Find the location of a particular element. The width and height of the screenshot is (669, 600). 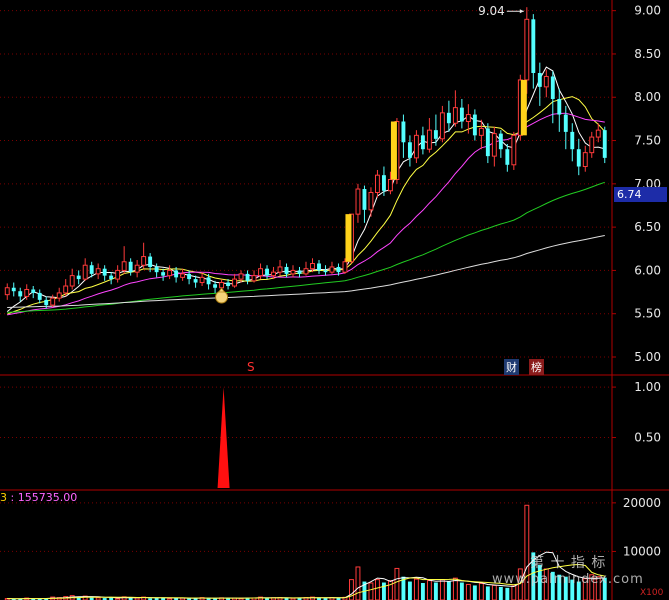

high-price-annotation: 9.04 is located at coordinates (501, 11).